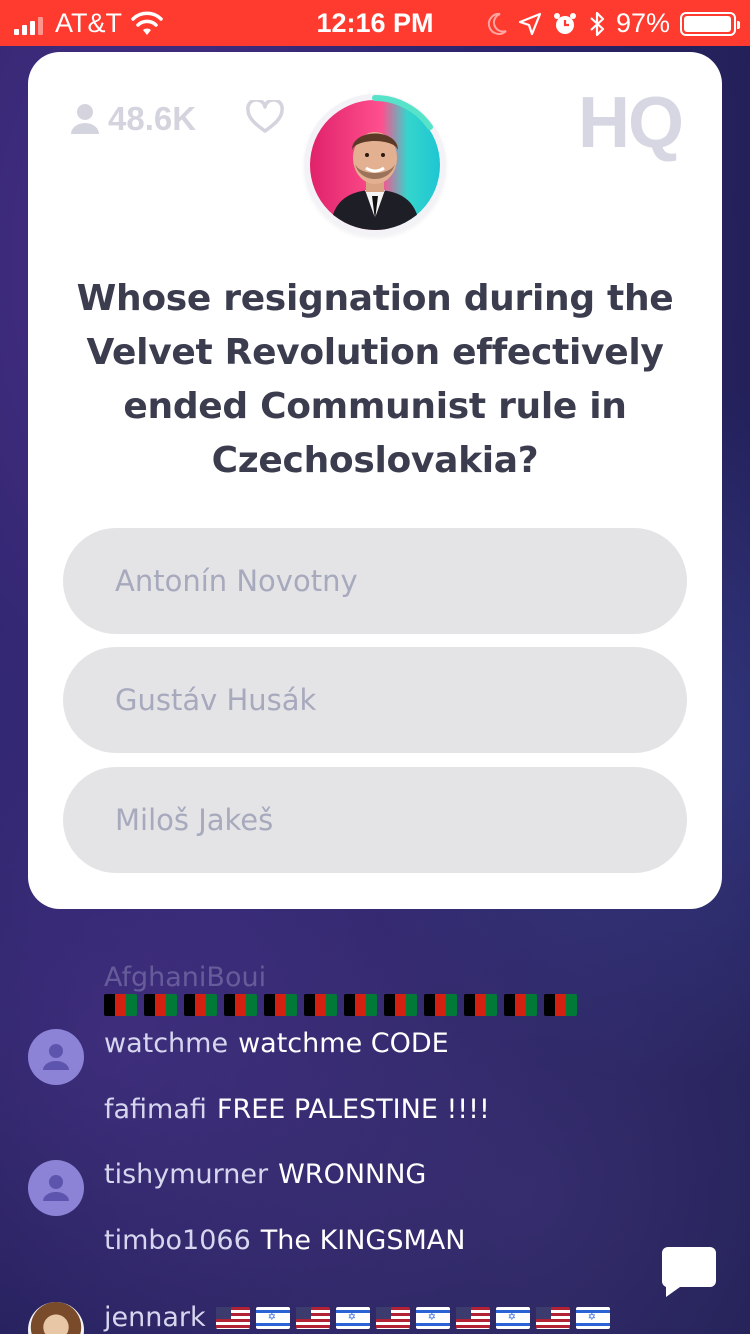 The height and width of the screenshot is (1334, 750). I want to click on chat-username: AfghaniBoui, so click(185, 977).